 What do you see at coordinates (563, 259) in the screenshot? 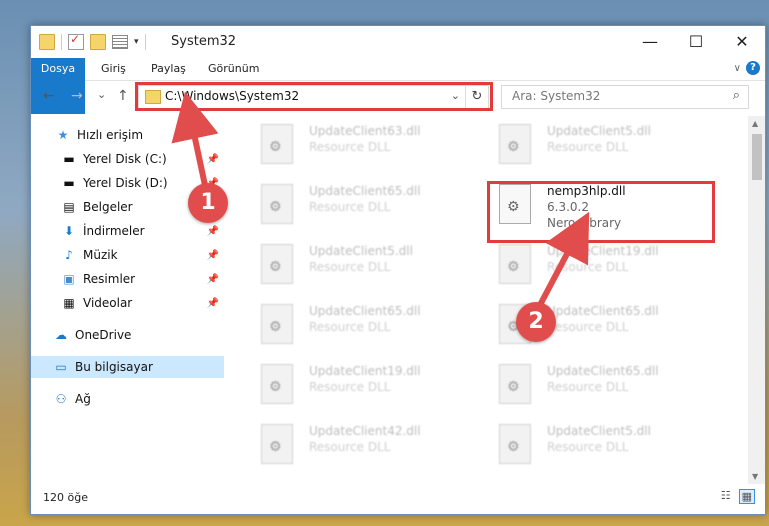
I see `arrow-to-file` at bounding box center [563, 259].